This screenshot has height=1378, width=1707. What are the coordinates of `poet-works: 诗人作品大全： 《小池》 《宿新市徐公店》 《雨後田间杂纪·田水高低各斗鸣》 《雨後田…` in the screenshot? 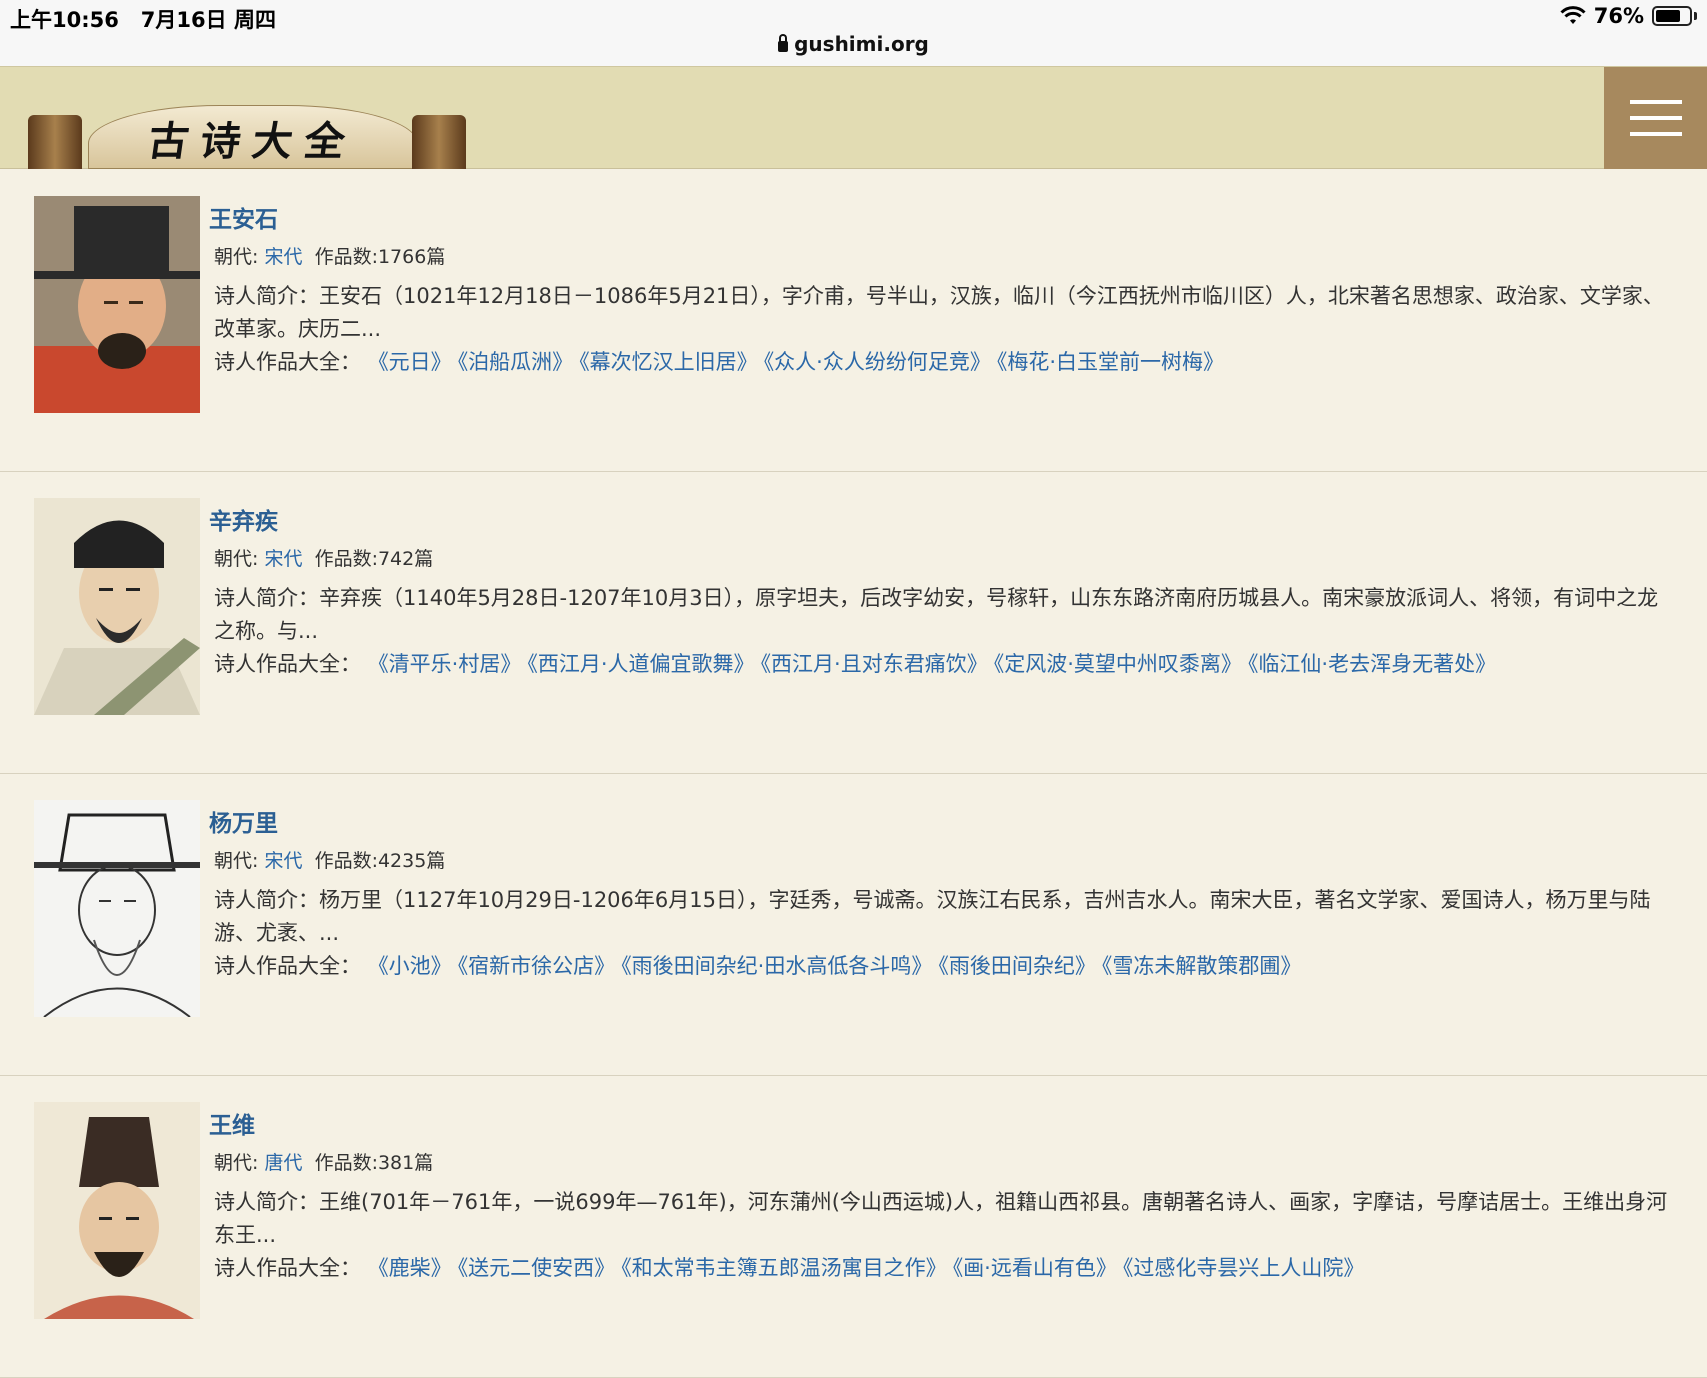 It's located at (760, 965).